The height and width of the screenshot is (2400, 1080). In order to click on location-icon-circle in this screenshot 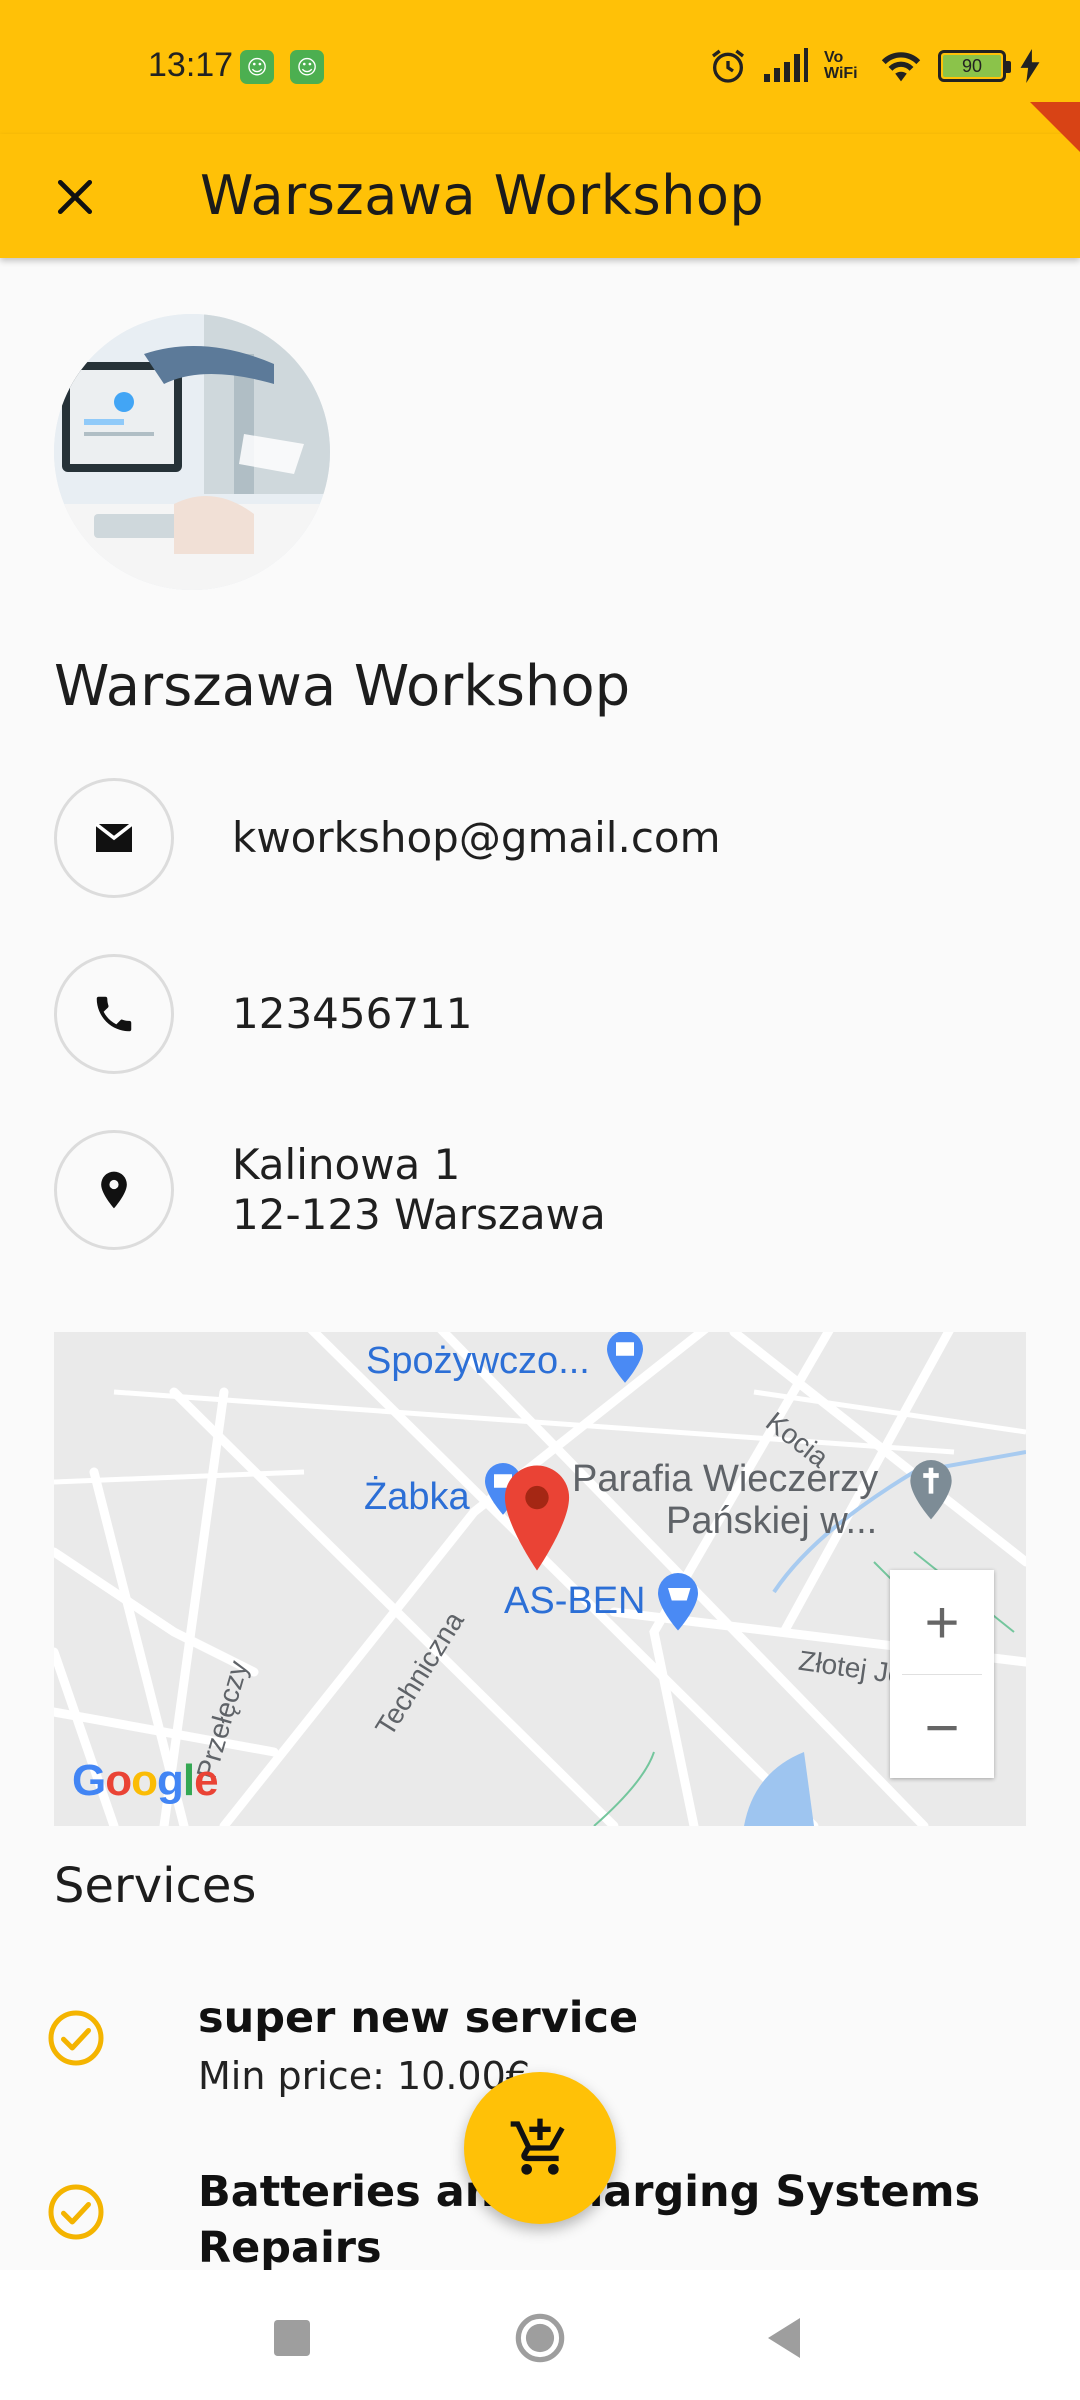, I will do `click(114, 1190)`.